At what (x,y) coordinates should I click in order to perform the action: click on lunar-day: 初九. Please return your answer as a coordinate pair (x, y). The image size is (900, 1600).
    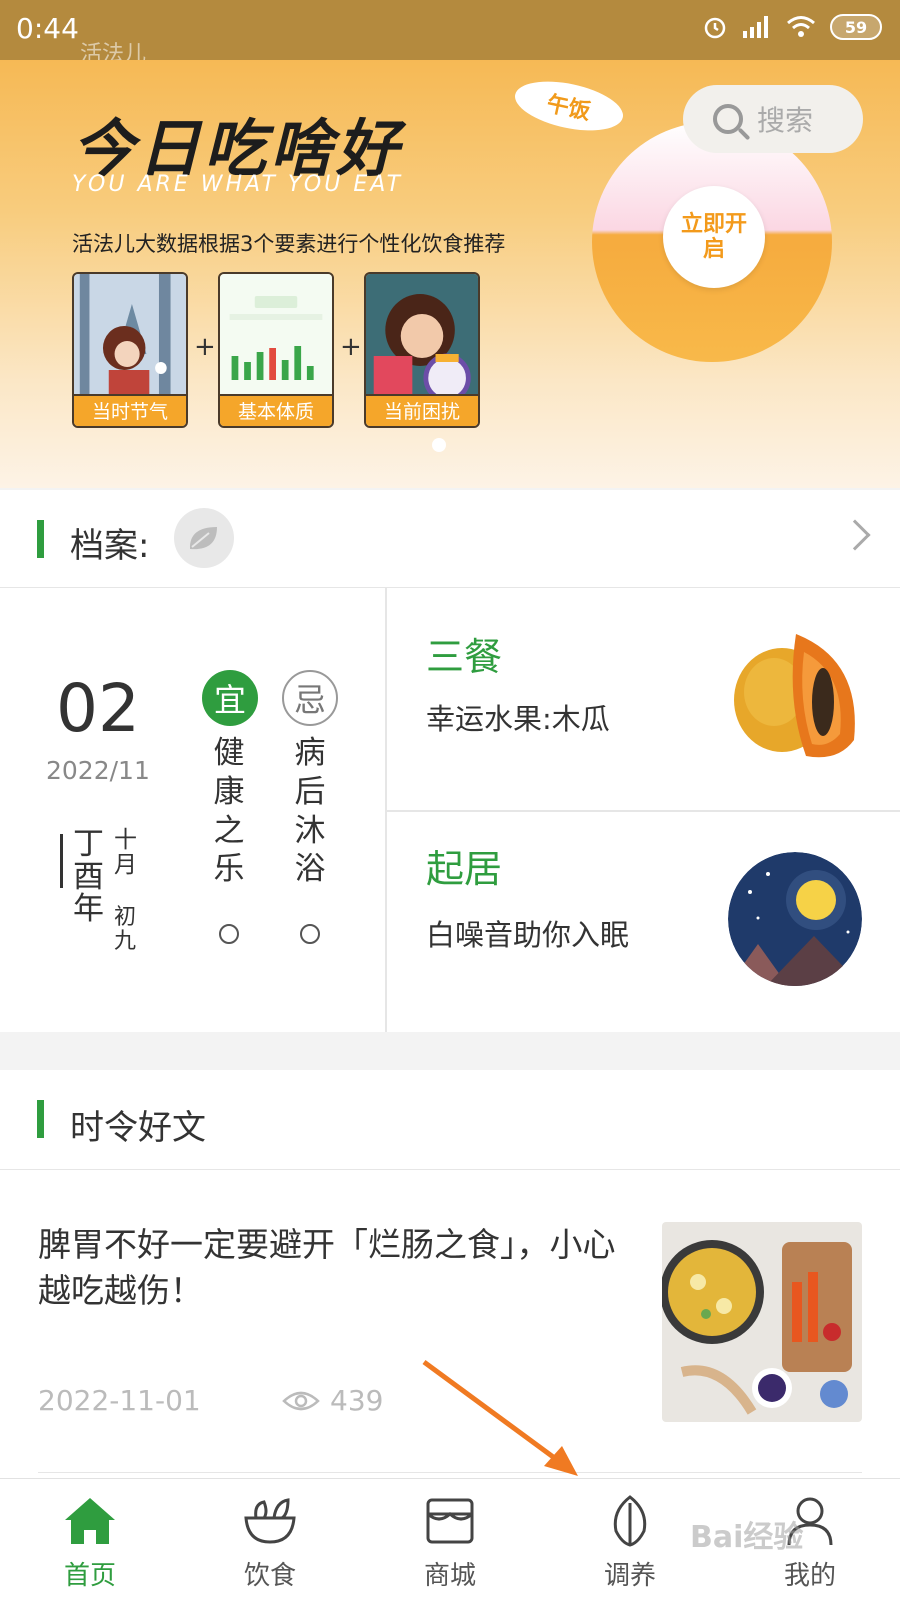
    Looking at the image, I should click on (125, 930).